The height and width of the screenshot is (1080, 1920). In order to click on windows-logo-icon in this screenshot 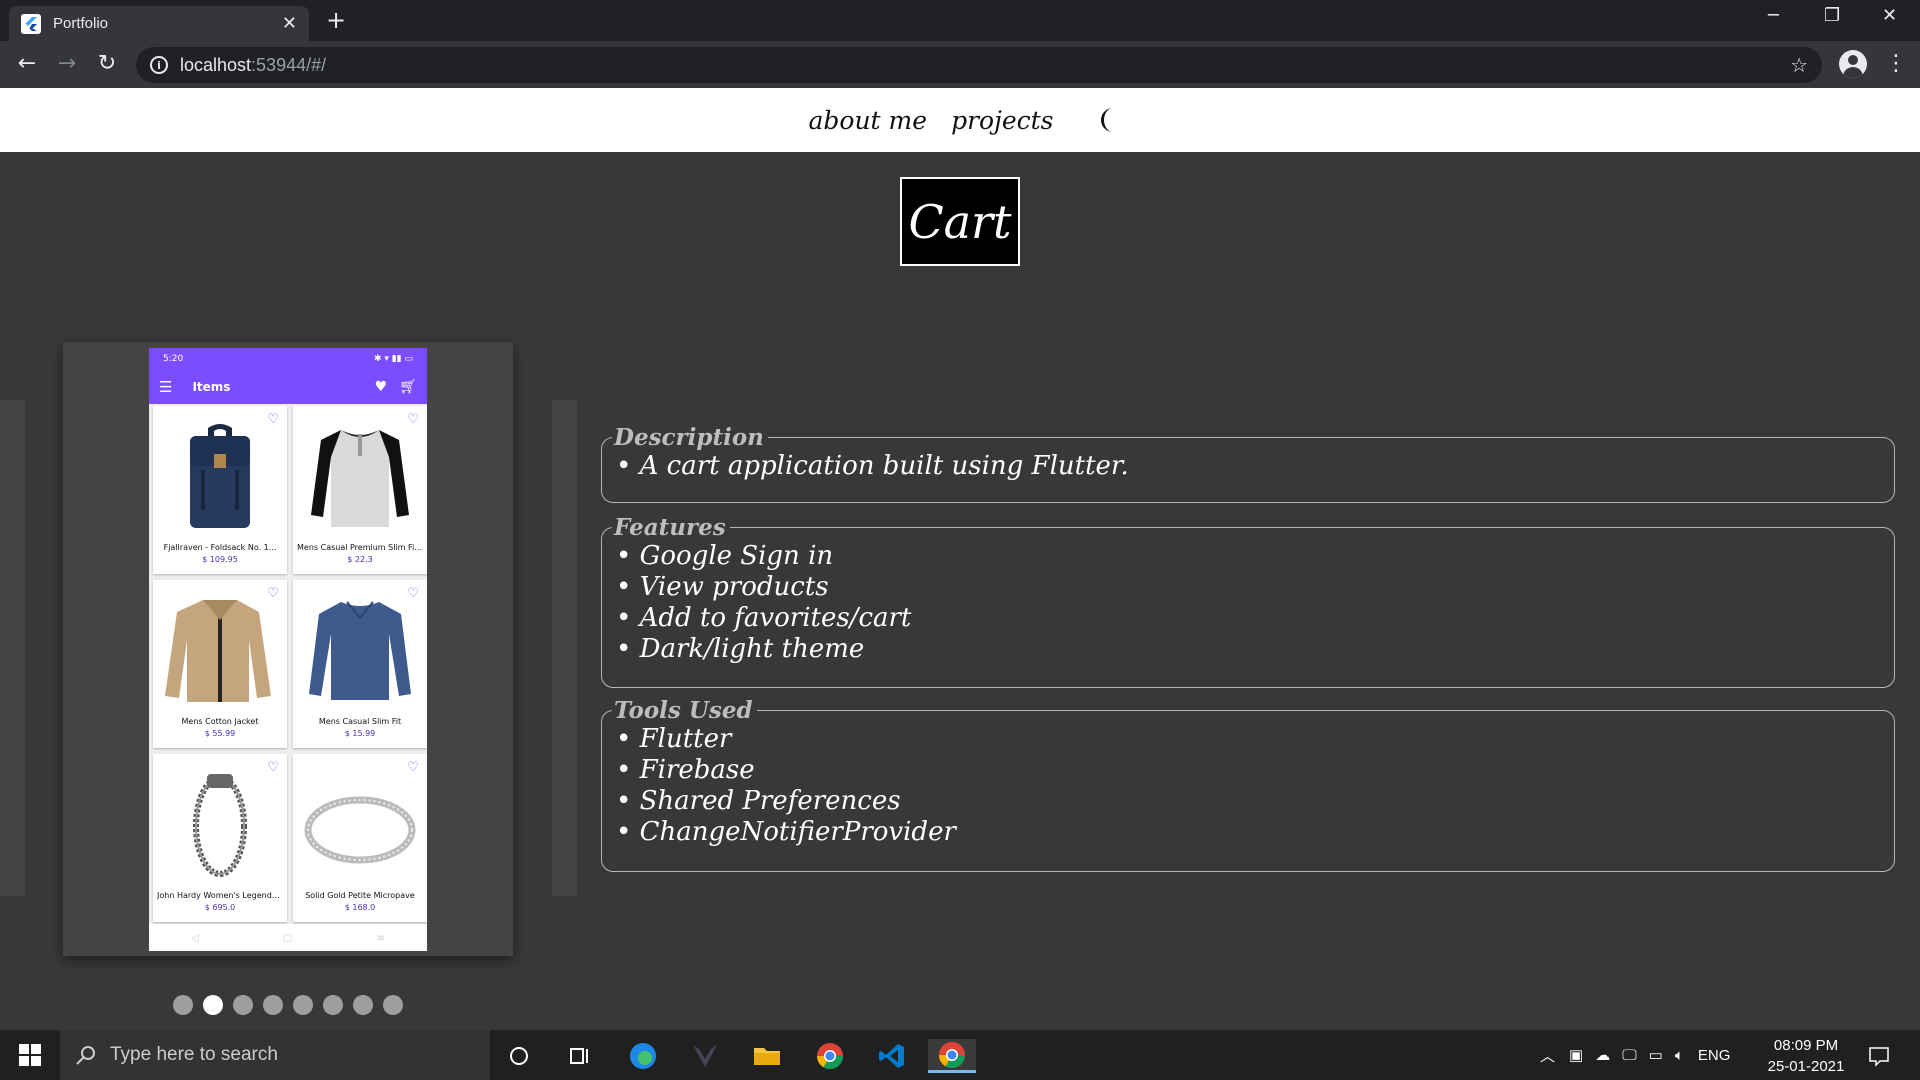, I will do `click(30, 1055)`.